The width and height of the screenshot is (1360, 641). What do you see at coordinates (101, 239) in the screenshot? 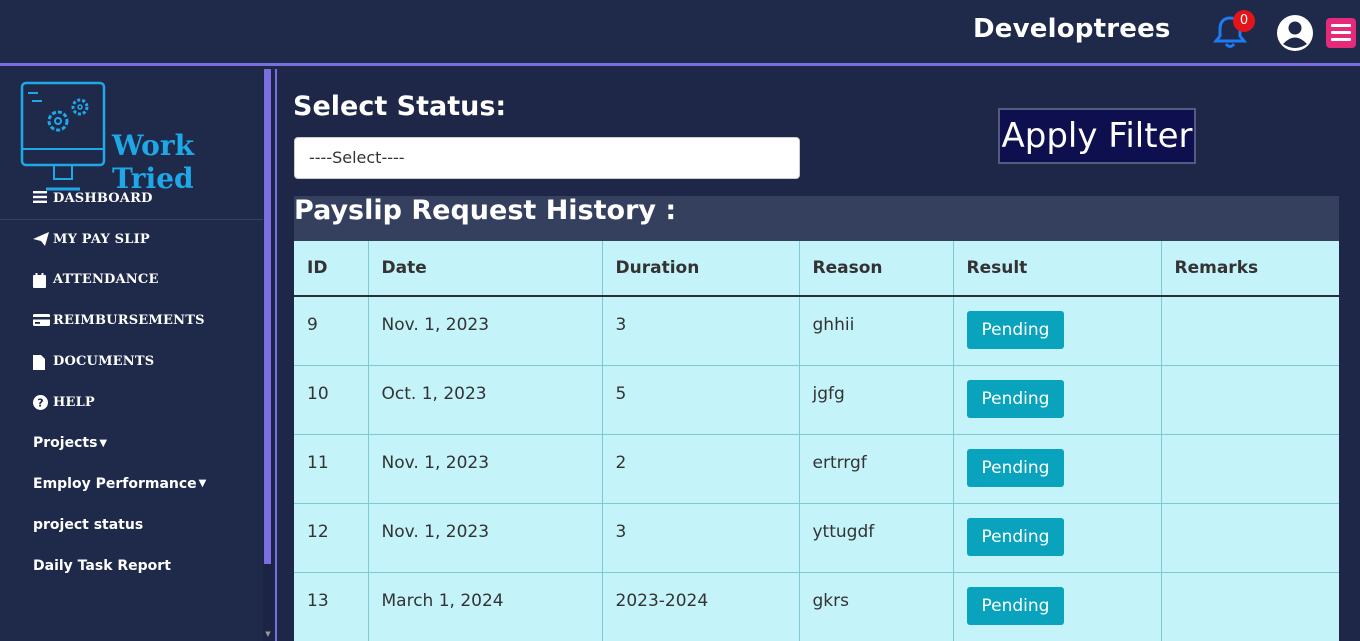
I see `sidebar-item-label: MY PAY SLIP` at bounding box center [101, 239].